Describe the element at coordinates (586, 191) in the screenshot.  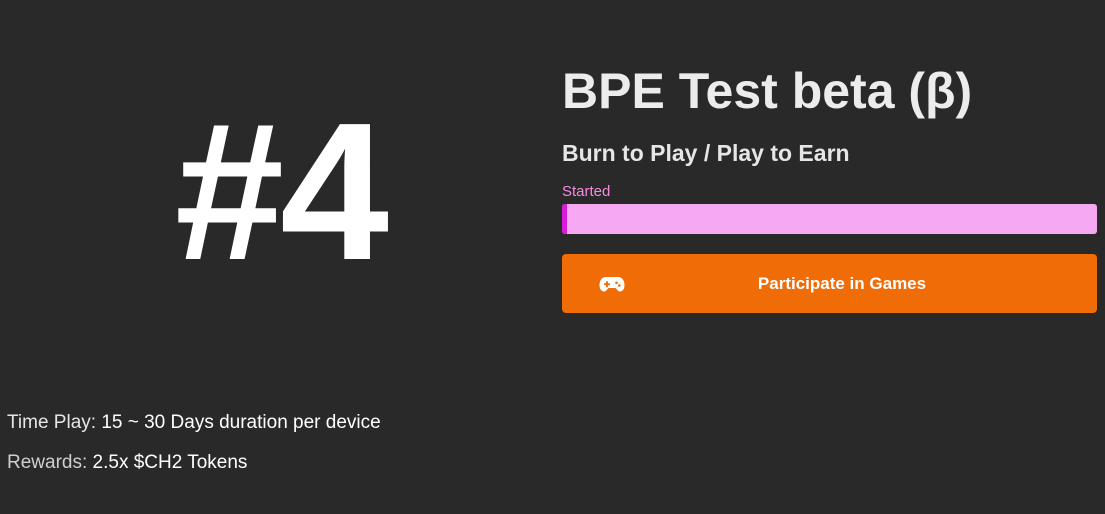
I see `status-label: Started` at that location.